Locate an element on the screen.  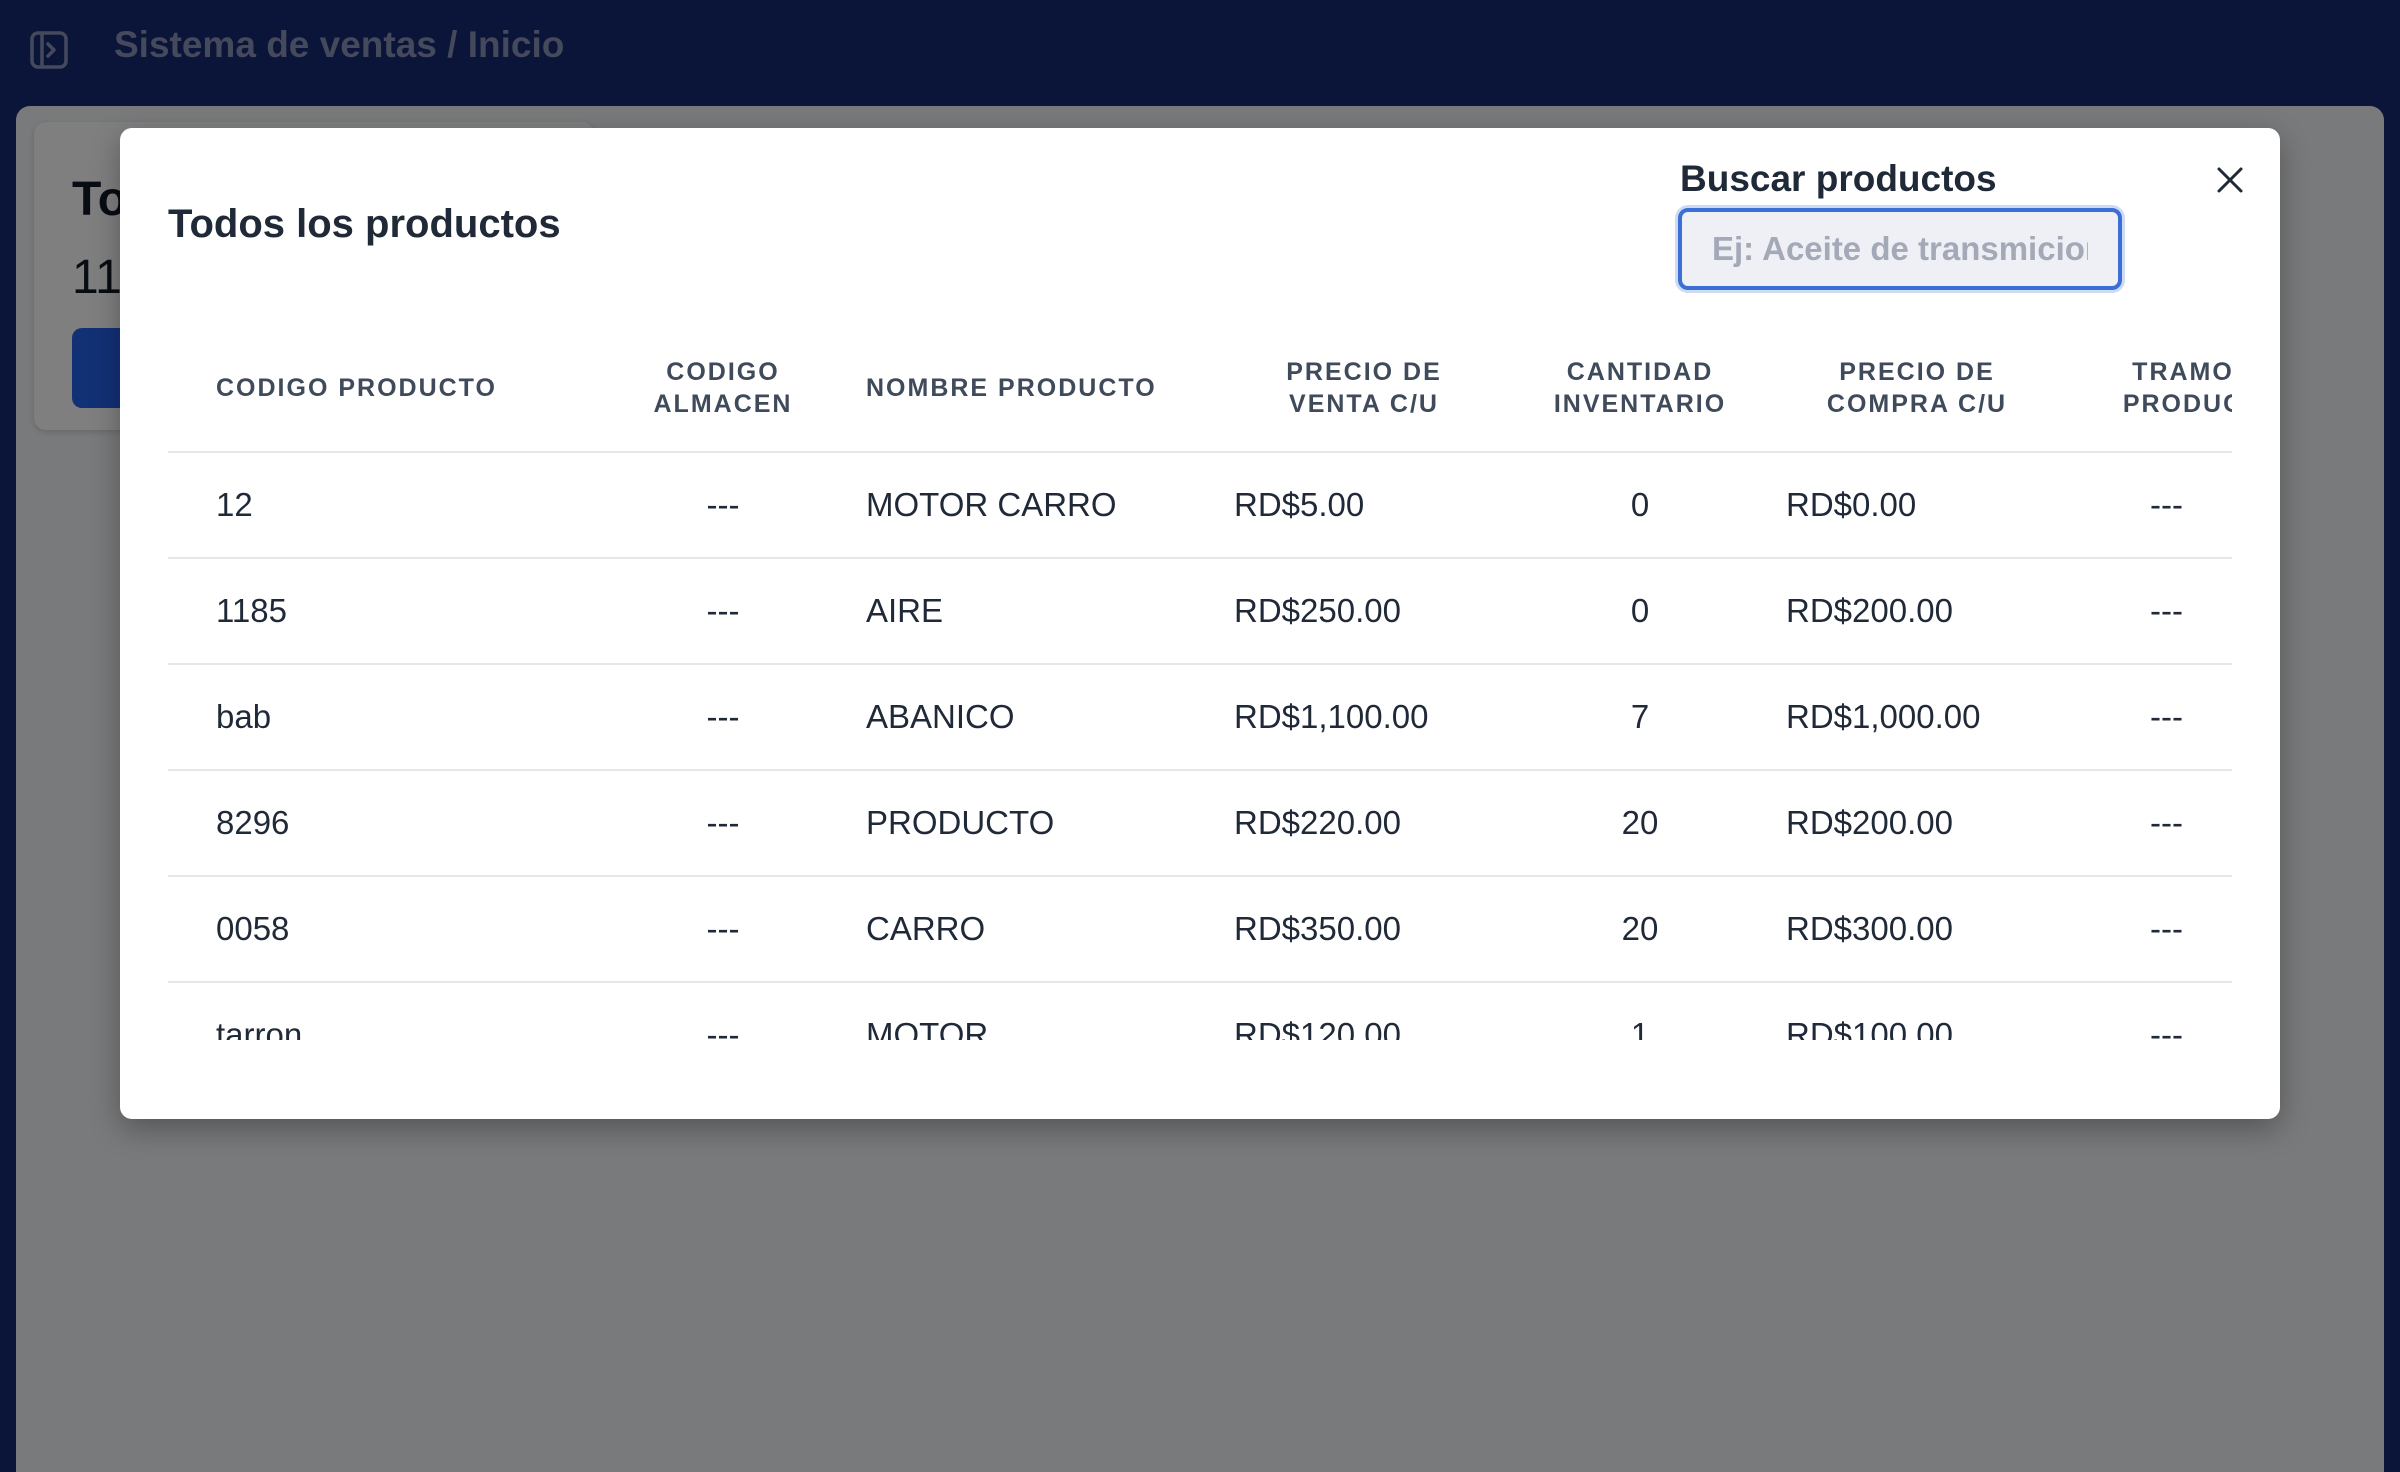
column-header: NOMBRE PRODUCTO is located at coordinates (1042, 388).